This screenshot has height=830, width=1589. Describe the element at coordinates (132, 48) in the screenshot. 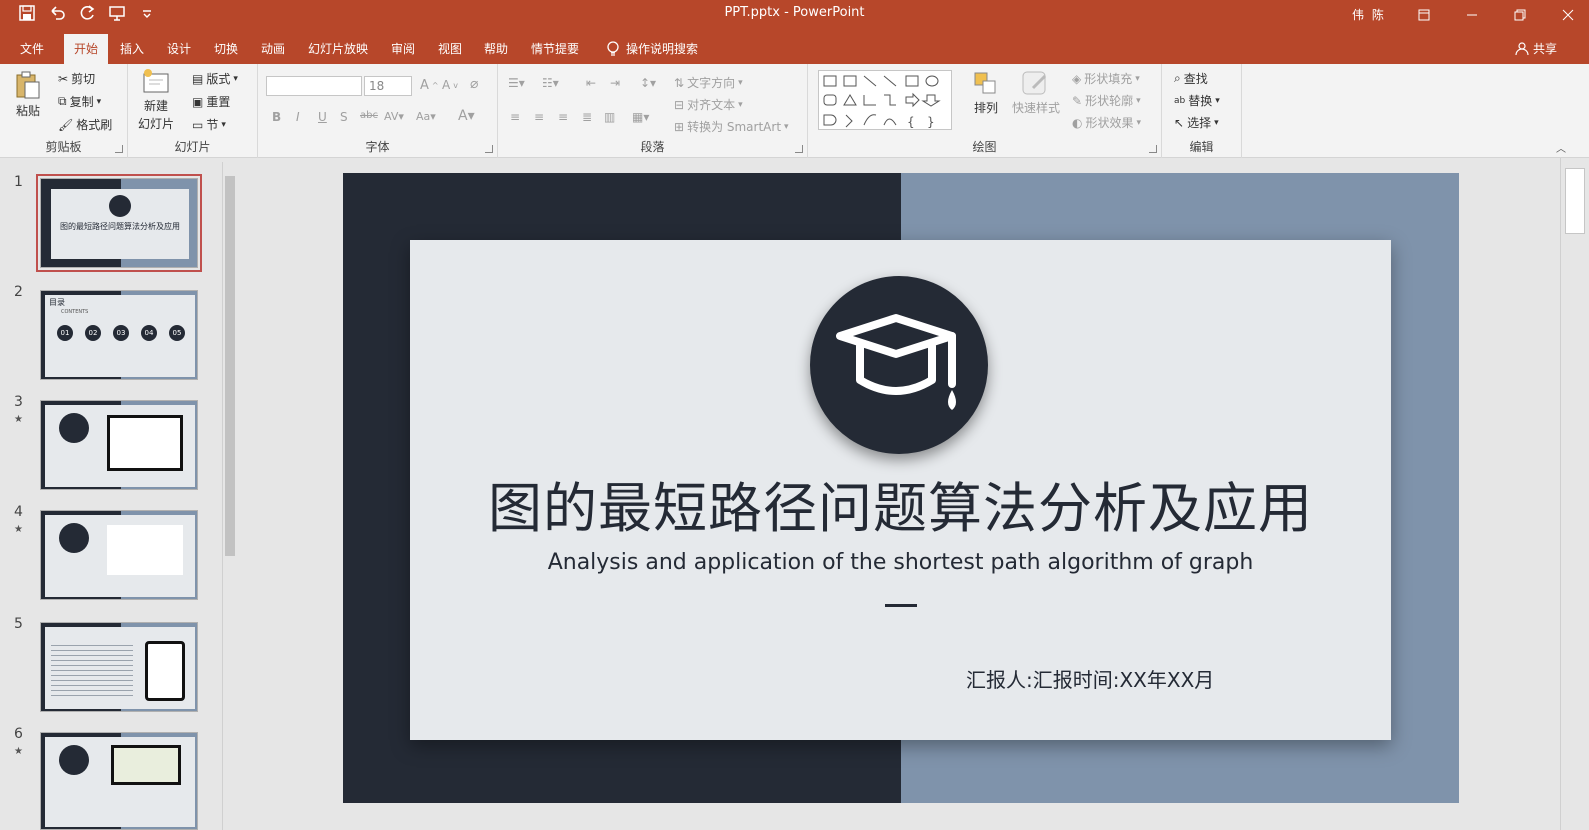

I see `tab-insert: 插入` at that location.